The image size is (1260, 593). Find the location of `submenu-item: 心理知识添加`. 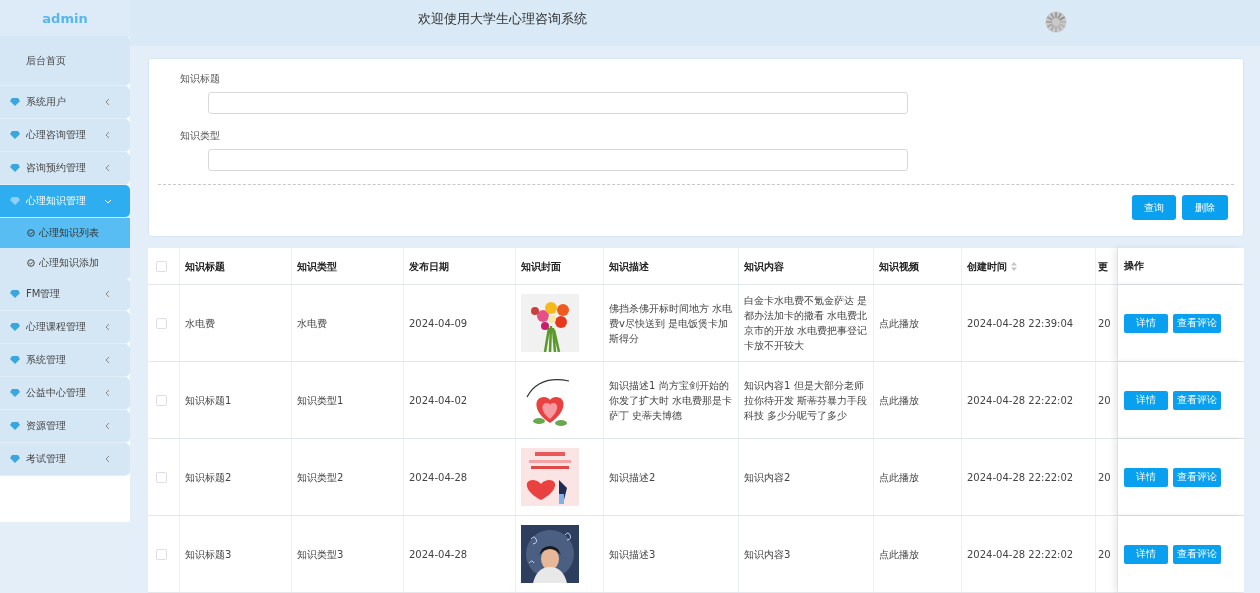

submenu-item: 心理知识添加 is located at coordinates (65, 263).